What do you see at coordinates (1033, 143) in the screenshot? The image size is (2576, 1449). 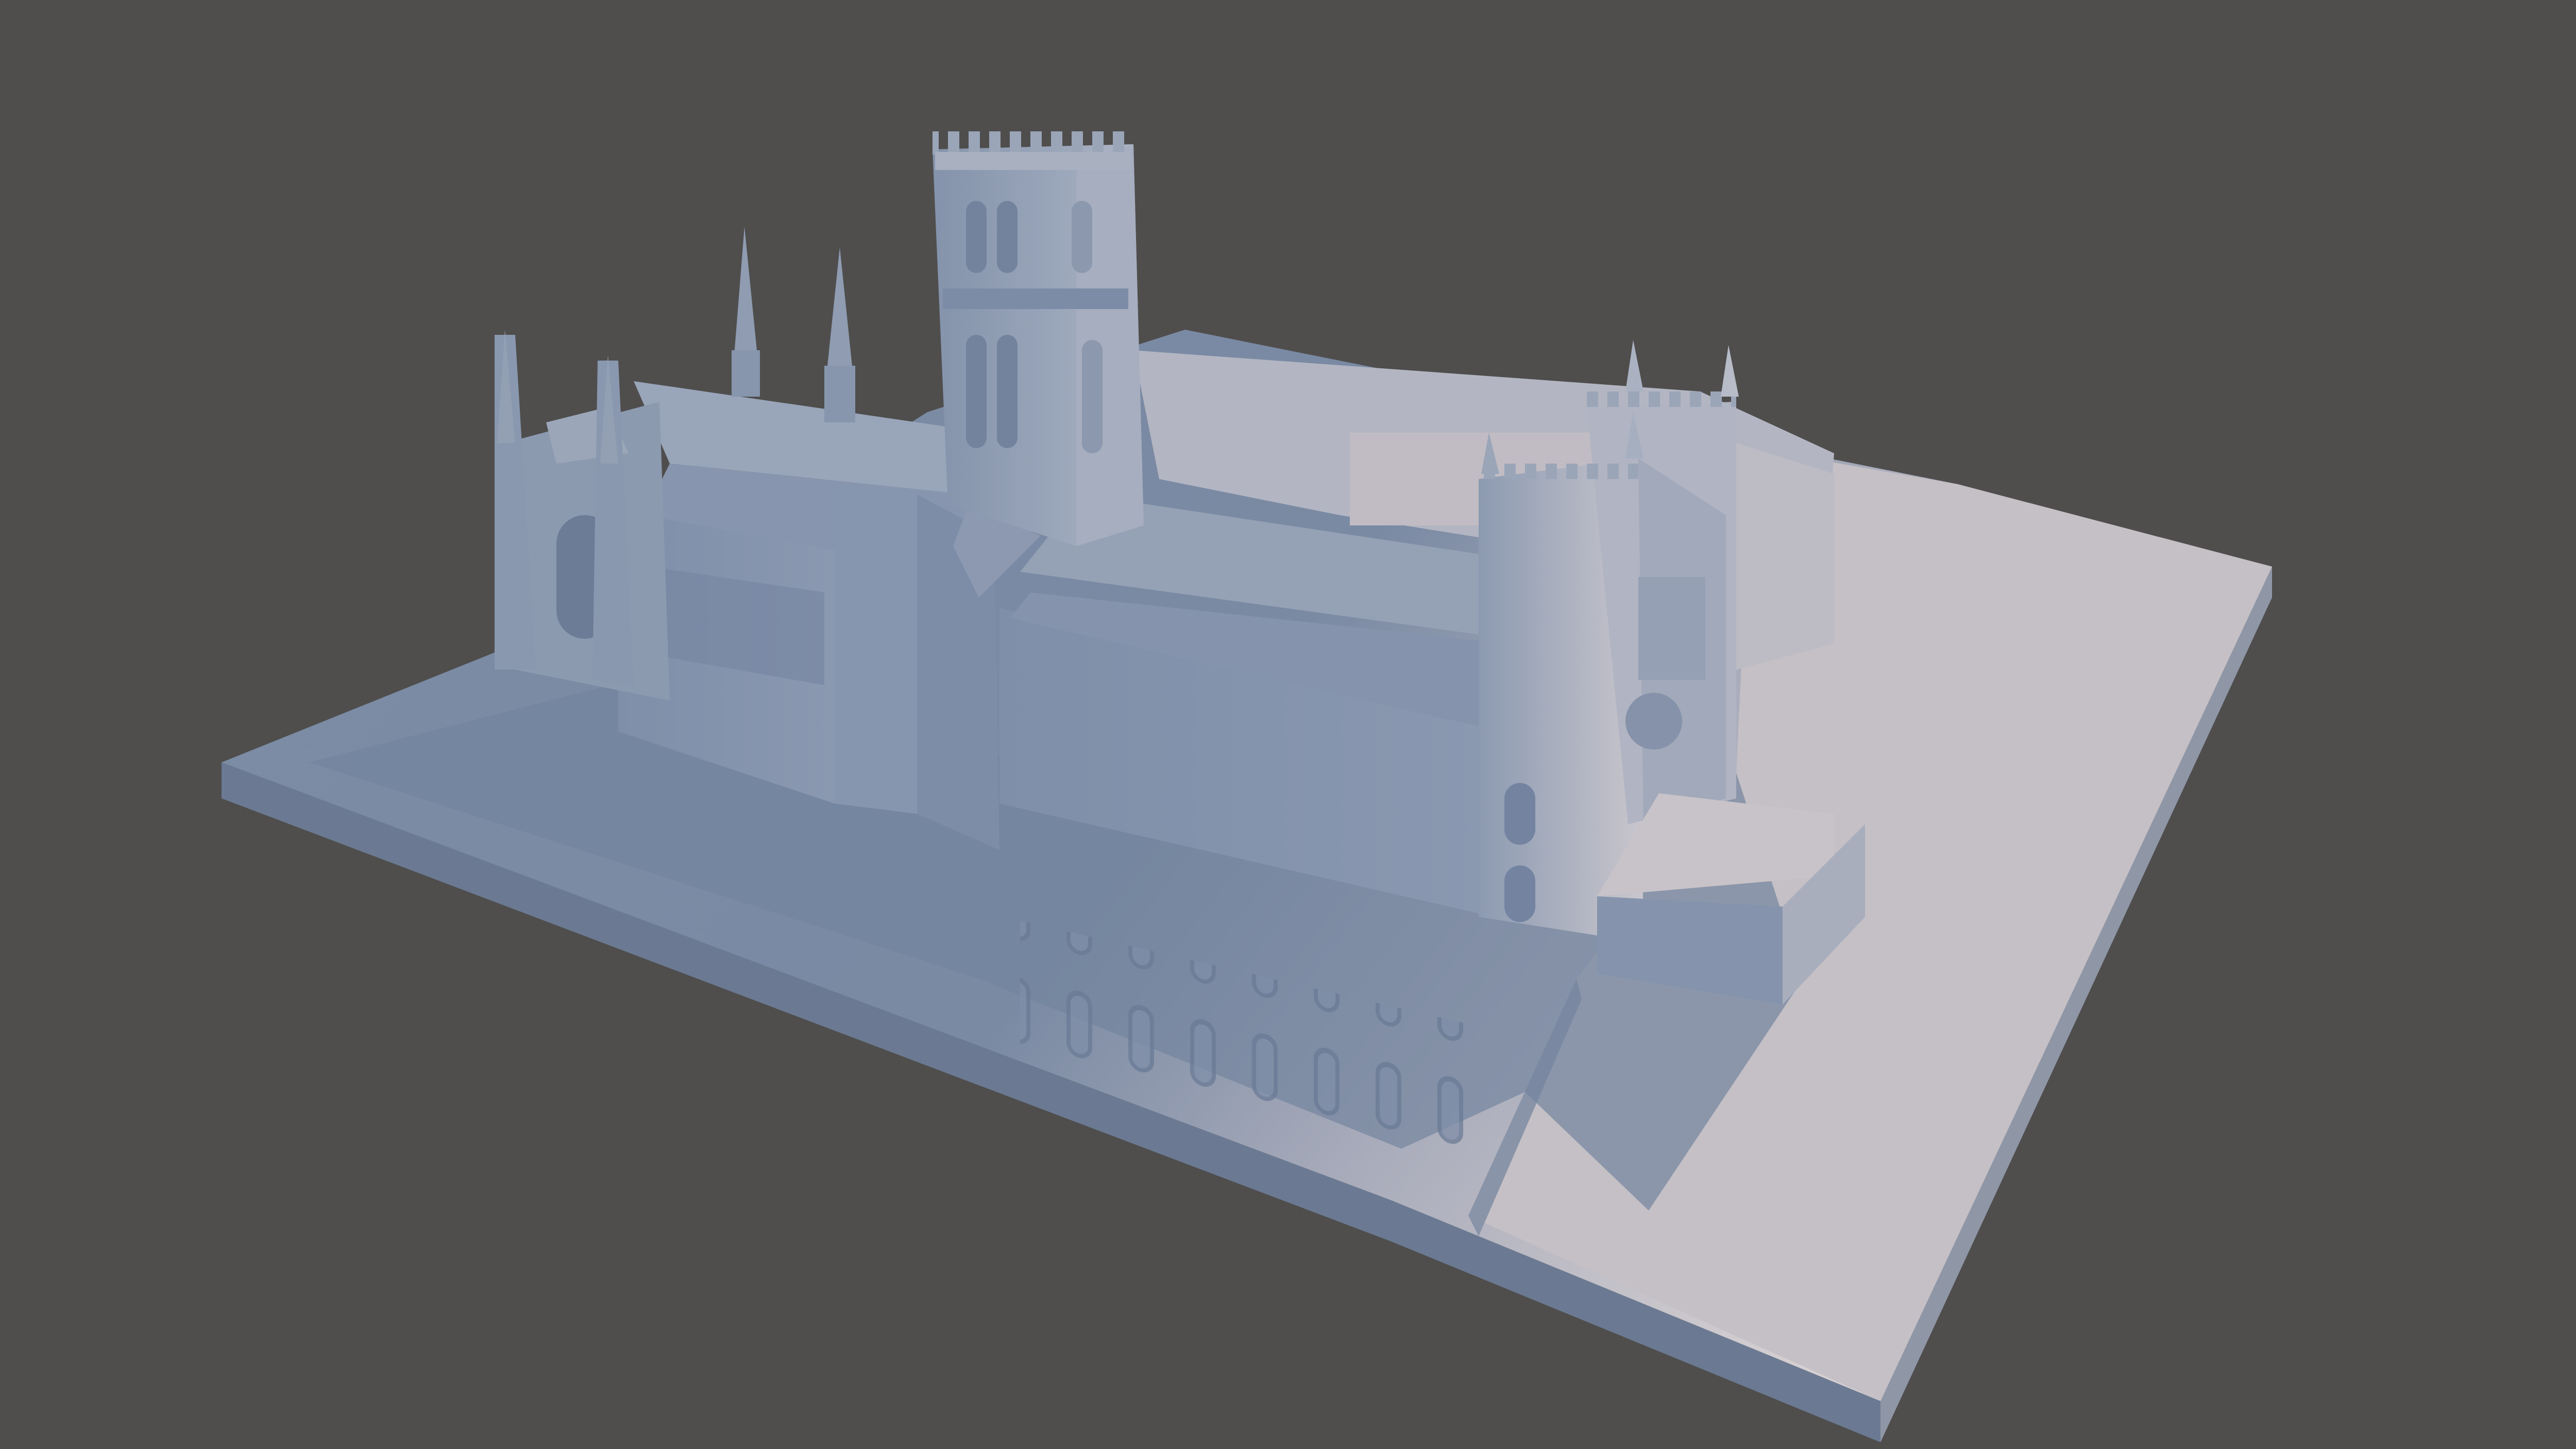 I see `tower-crenellation` at bounding box center [1033, 143].